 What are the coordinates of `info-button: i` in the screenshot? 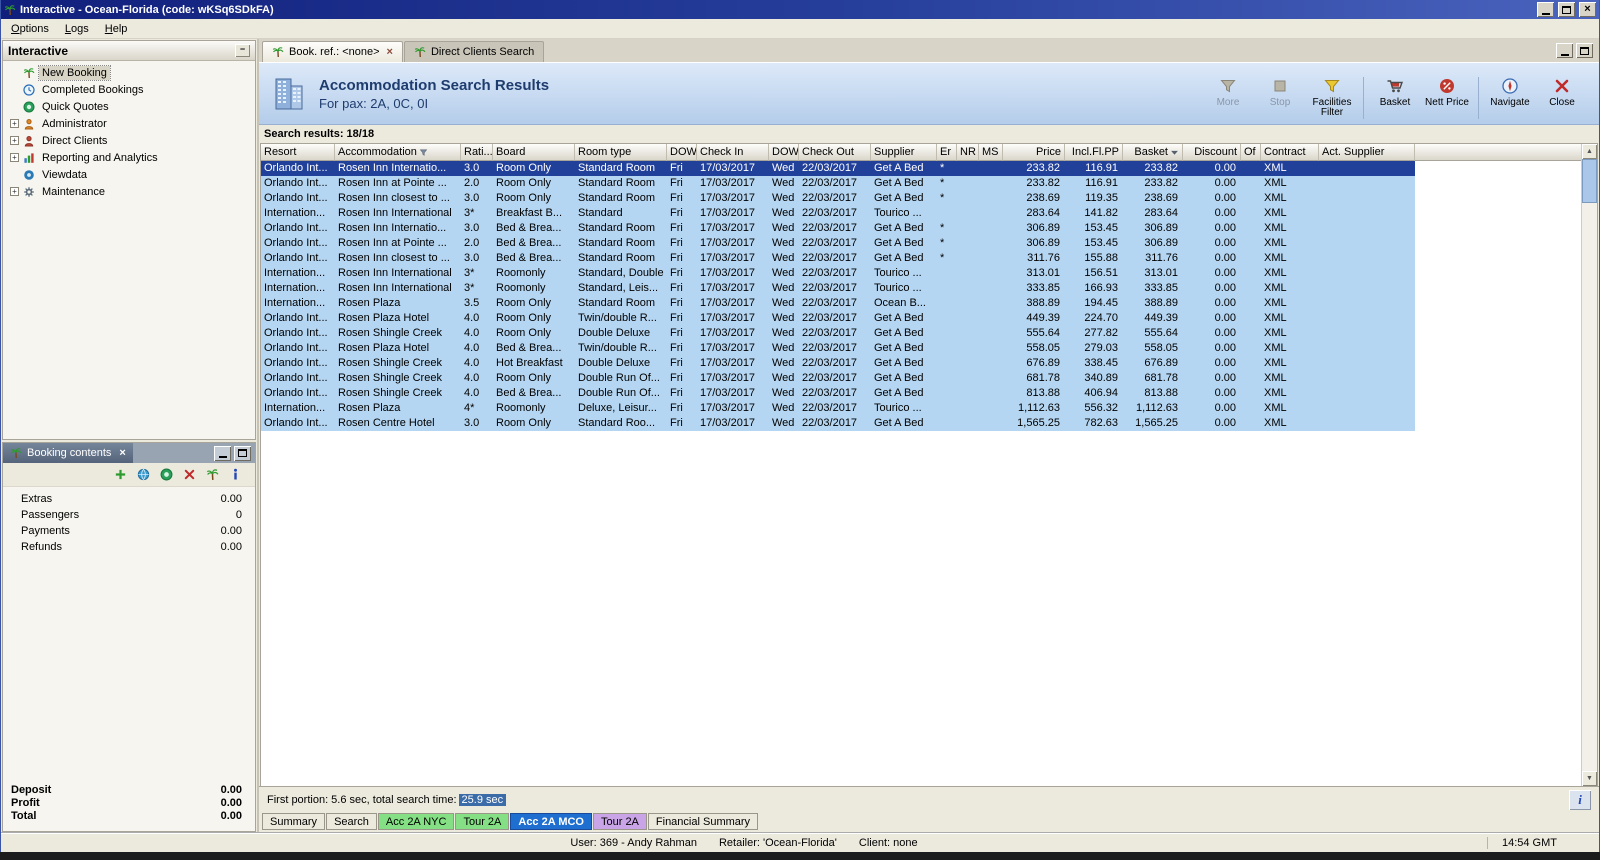 It's located at (1580, 799).